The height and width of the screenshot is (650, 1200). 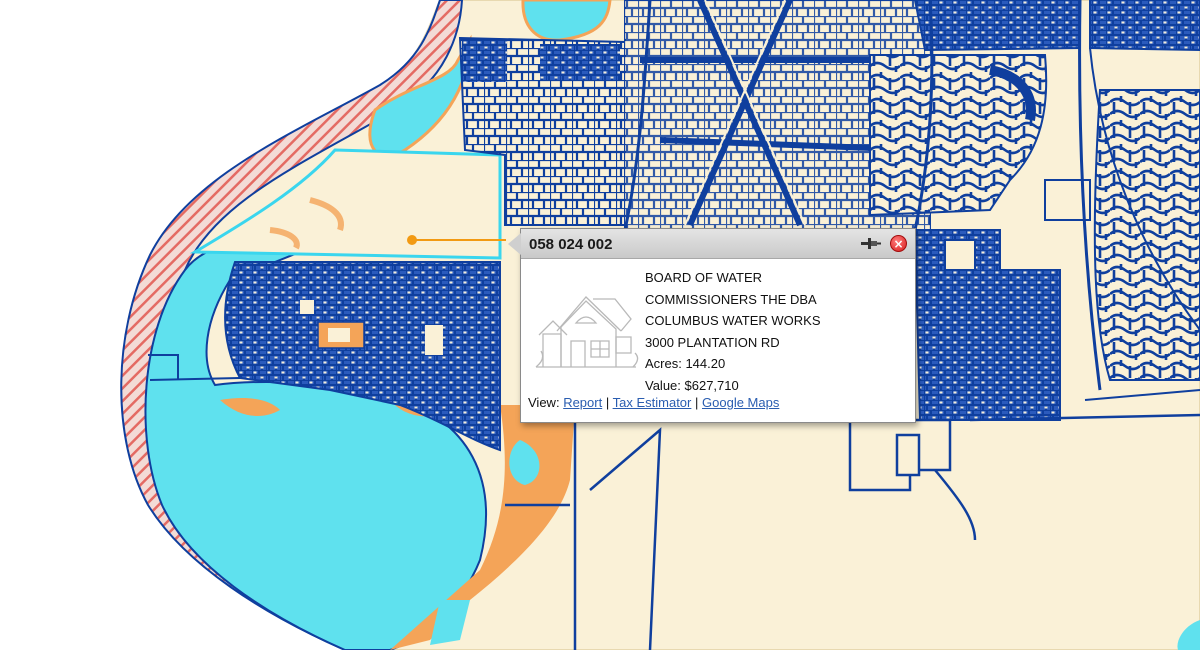 I want to click on parcel-marker, so click(x=412, y=240).